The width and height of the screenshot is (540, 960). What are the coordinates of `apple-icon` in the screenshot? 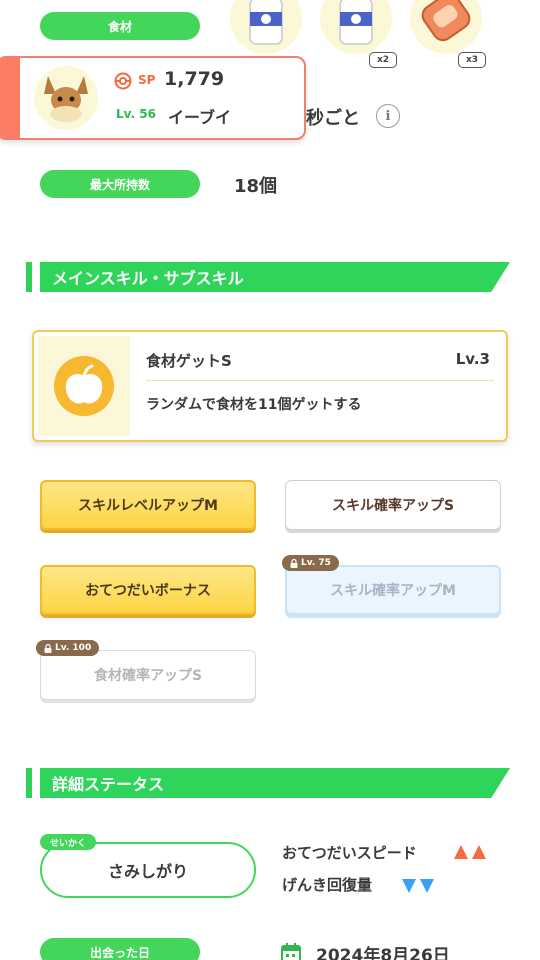 It's located at (84, 386).